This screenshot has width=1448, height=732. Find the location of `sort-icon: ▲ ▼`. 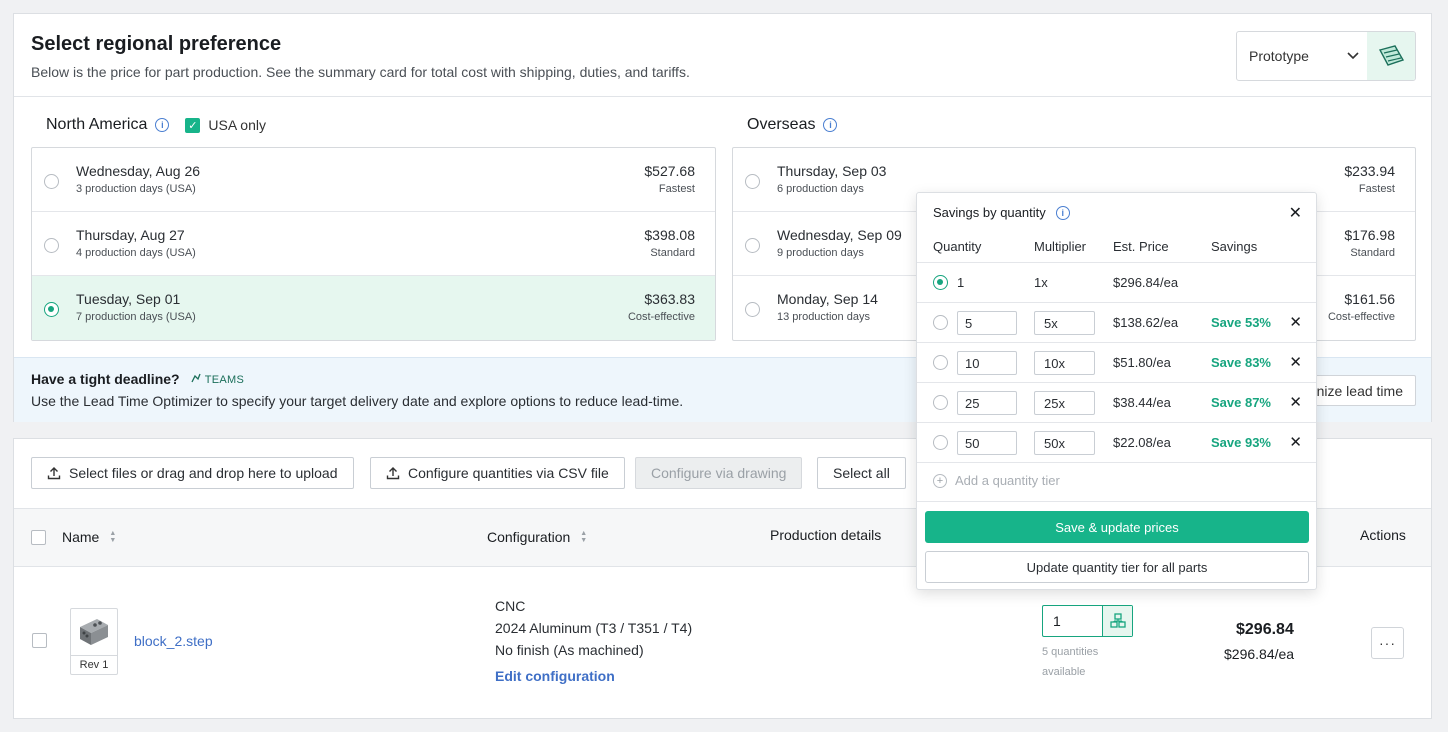

sort-icon: ▲ ▼ is located at coordinates (113, 537).